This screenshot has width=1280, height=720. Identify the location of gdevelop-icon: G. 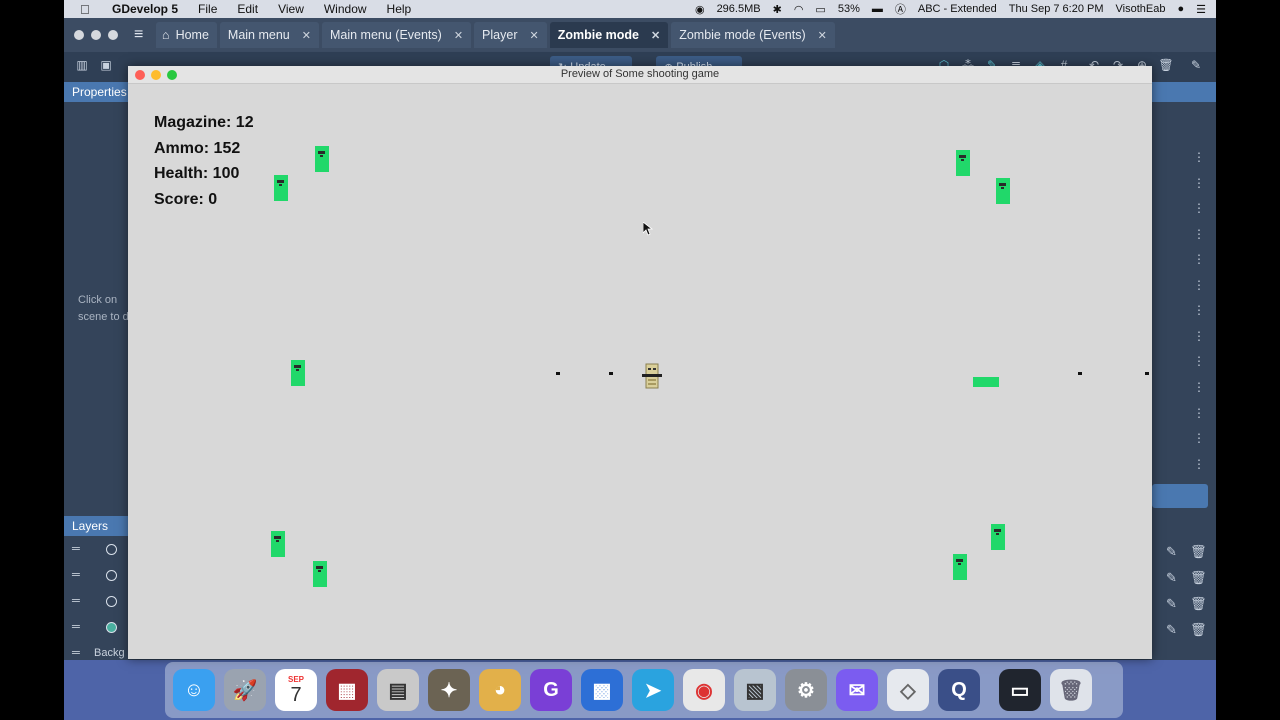
(551, 690).